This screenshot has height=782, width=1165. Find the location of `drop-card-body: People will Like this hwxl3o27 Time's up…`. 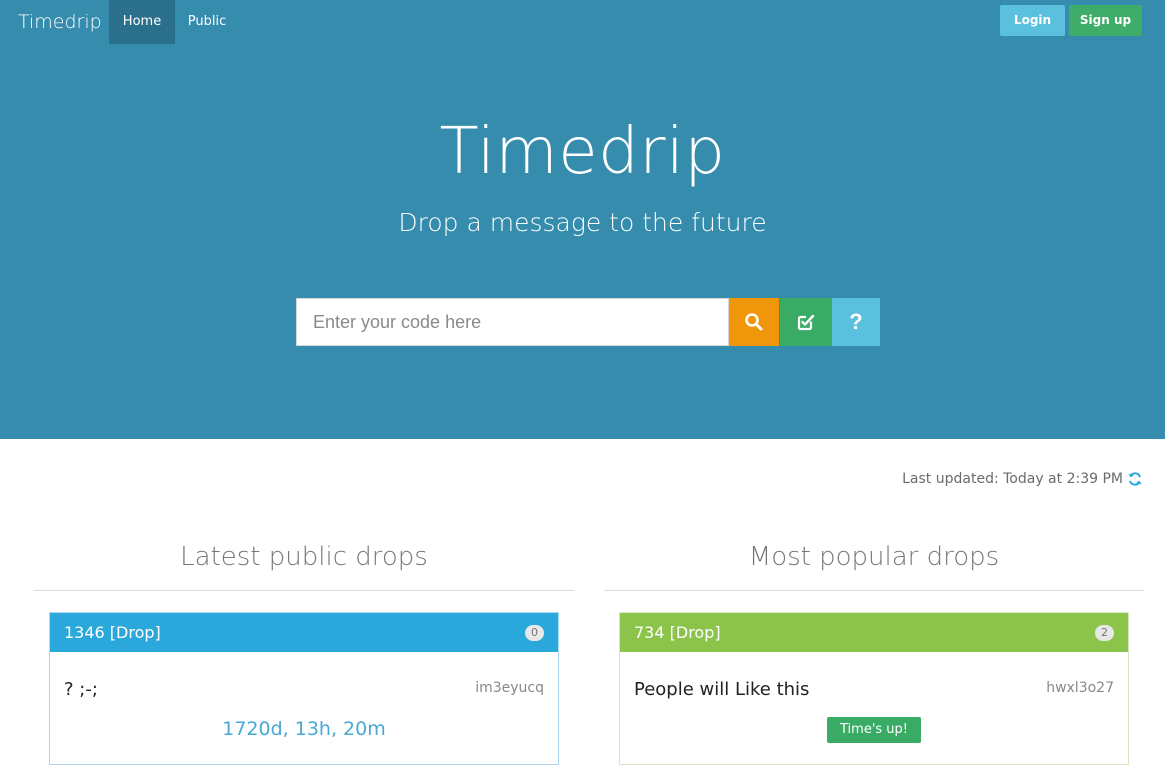

drop-card-body: People will Like this hwxl3o27 Time's up… is located at coordinates (874, 708).